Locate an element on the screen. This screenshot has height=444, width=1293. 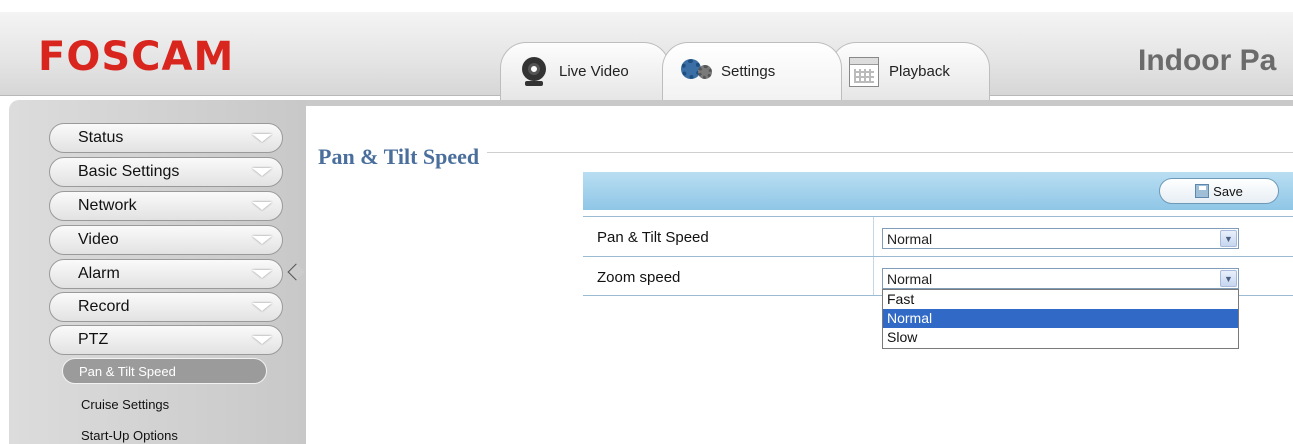
floppy-disk-icon is located at coordinates (1202, 191).